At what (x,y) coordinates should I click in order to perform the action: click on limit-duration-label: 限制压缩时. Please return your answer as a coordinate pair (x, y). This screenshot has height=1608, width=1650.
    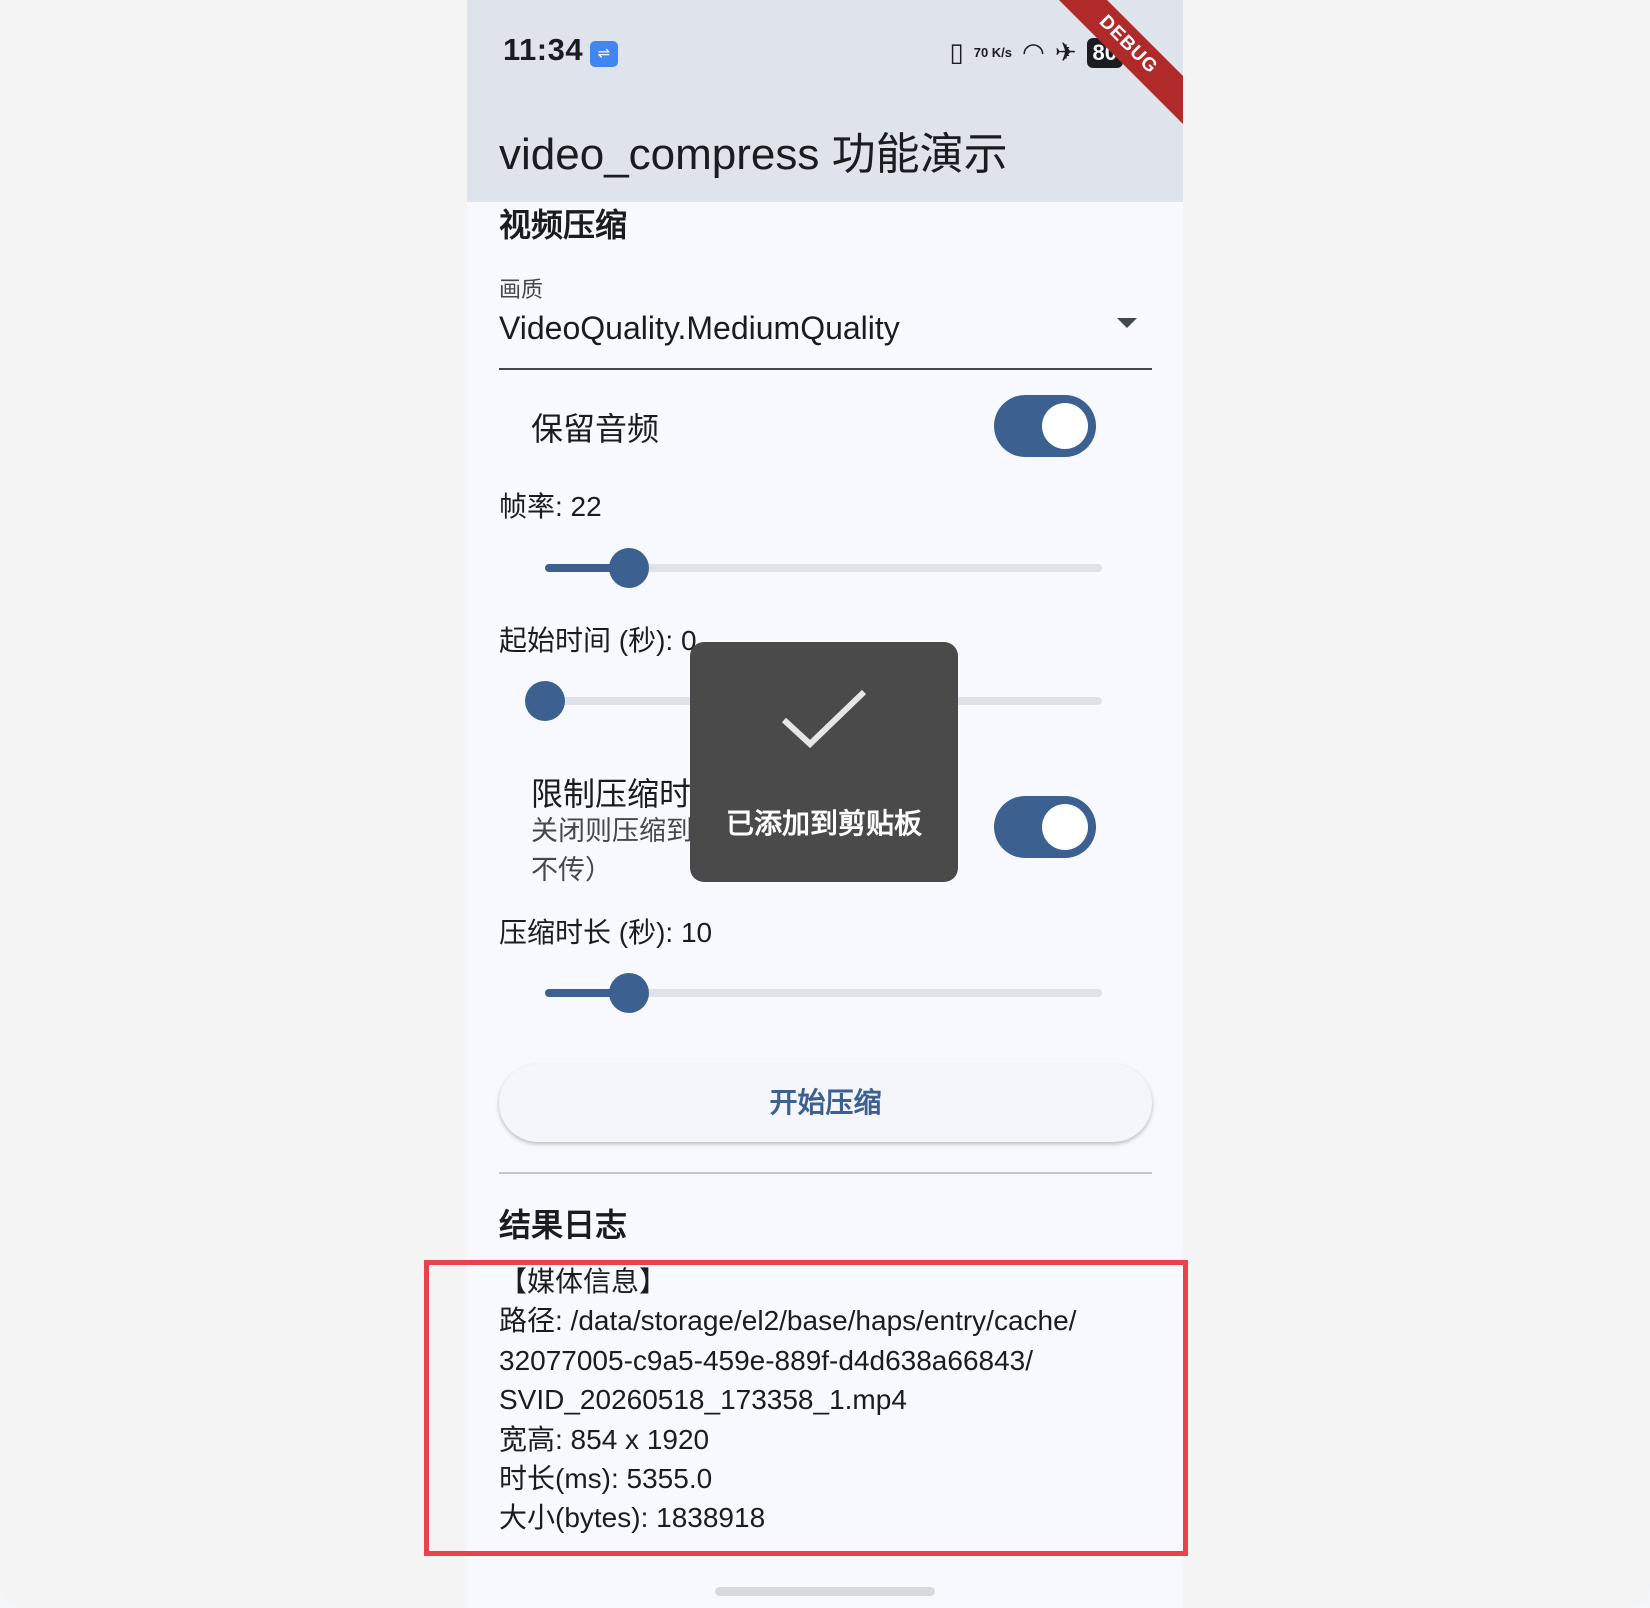
    Looking at the image, I should click on (611, 794).